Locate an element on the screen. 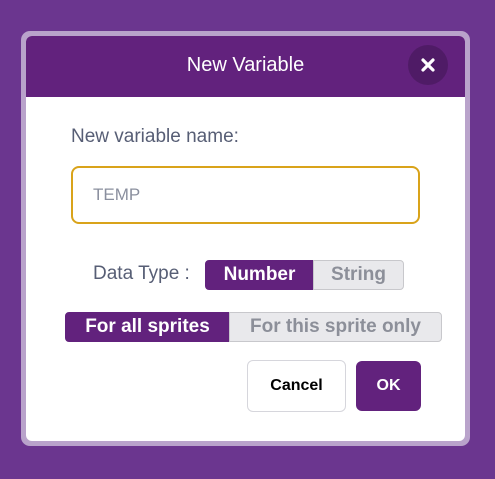 Image resolution: width=495 pixels, height=479 pixels. data-type-number-button: Number is located at coordinates (259, 275).